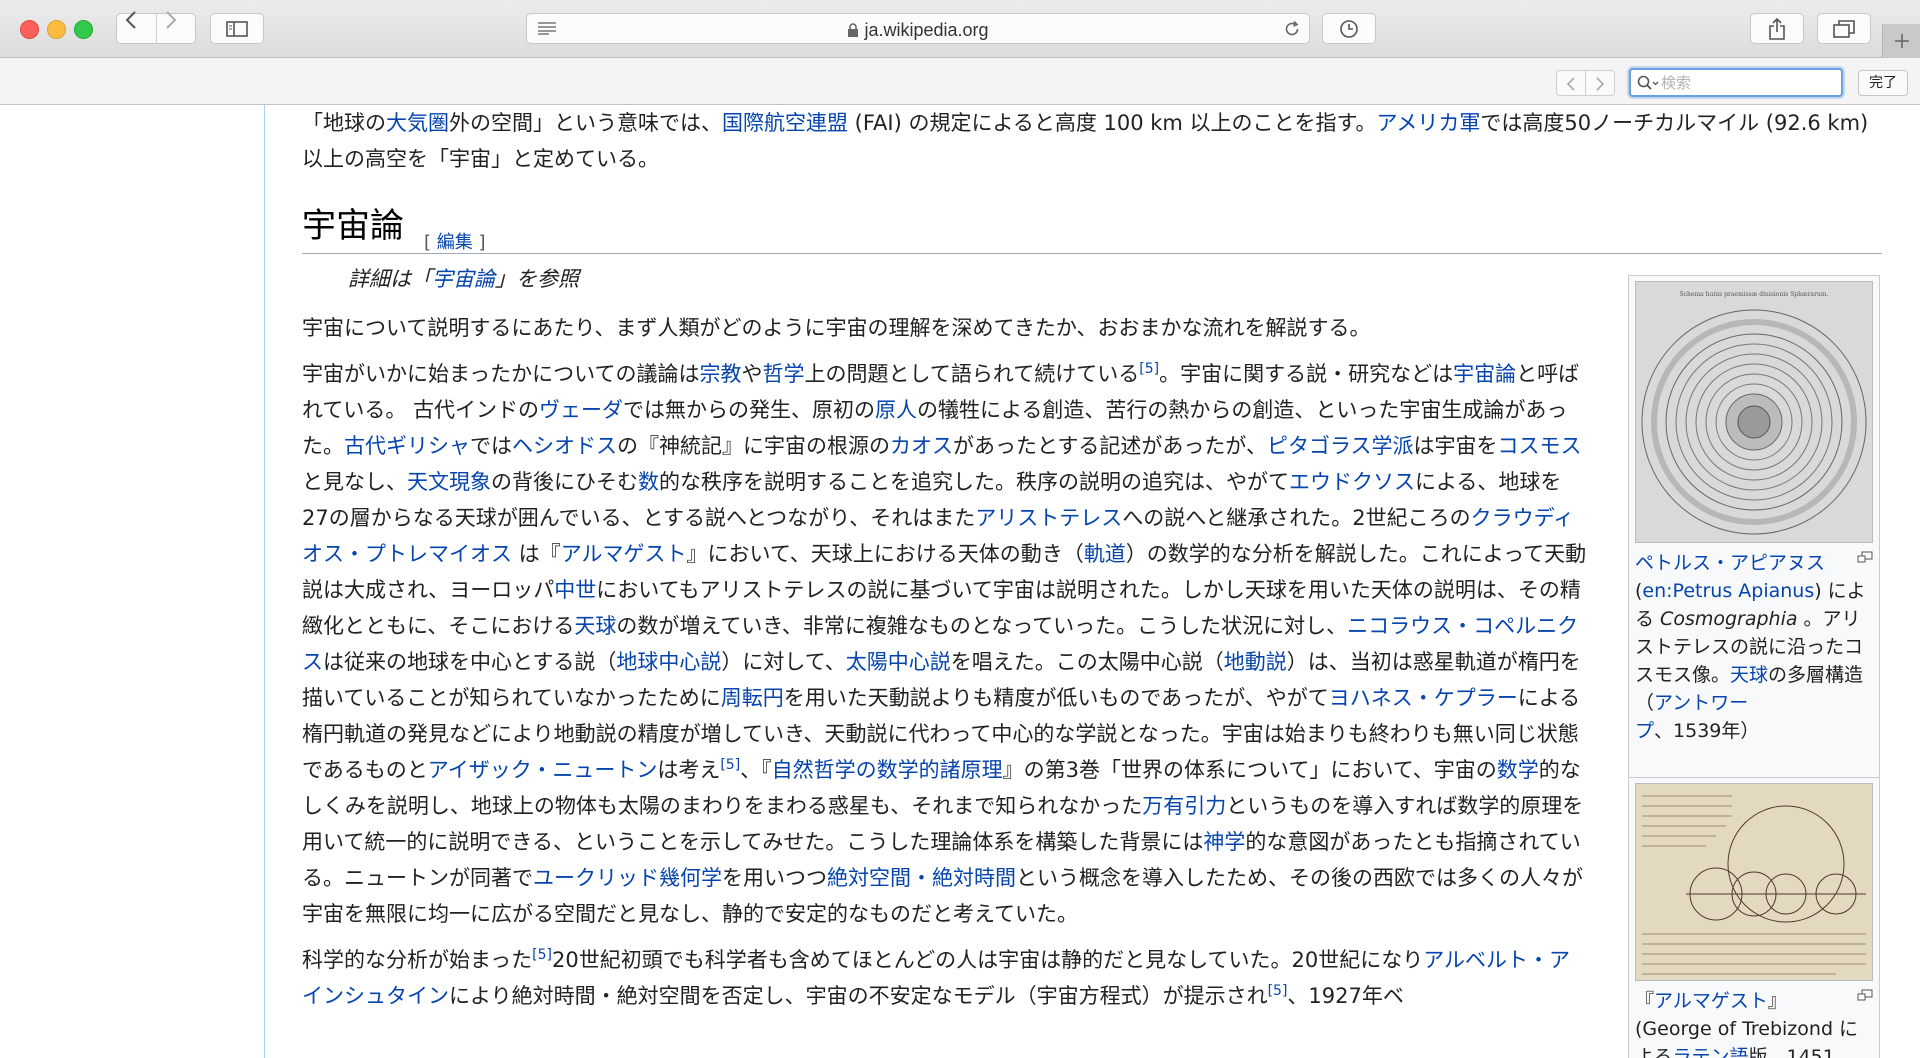  Describe the element at coordinates (668, 662) in the screenshot. I see `link: 地球中心説` at that location.